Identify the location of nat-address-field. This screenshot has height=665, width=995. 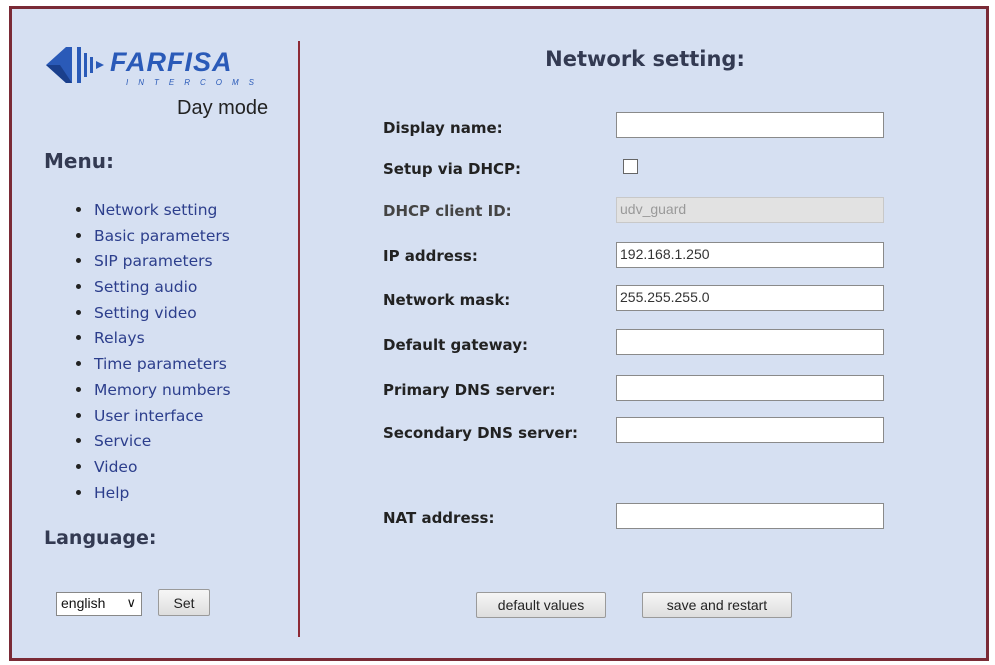
(750, 516).